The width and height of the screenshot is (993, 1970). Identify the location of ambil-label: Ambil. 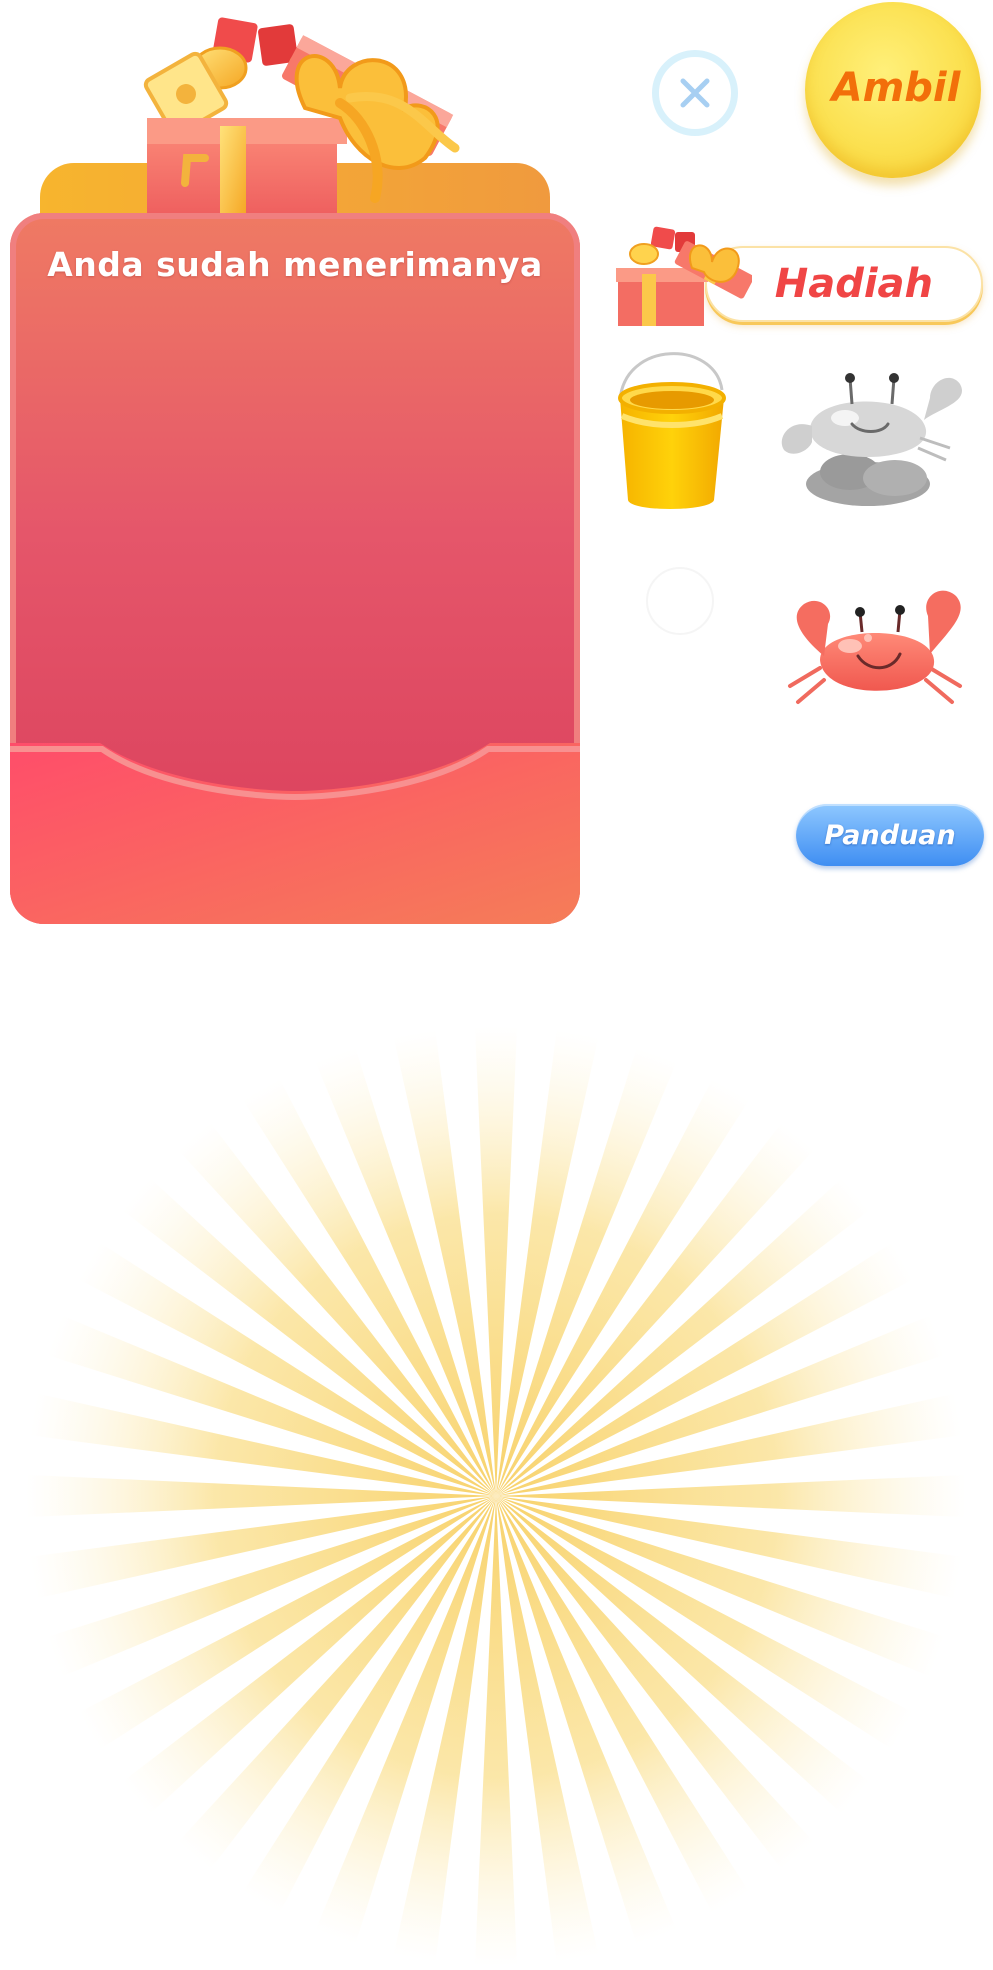
(896, 88).